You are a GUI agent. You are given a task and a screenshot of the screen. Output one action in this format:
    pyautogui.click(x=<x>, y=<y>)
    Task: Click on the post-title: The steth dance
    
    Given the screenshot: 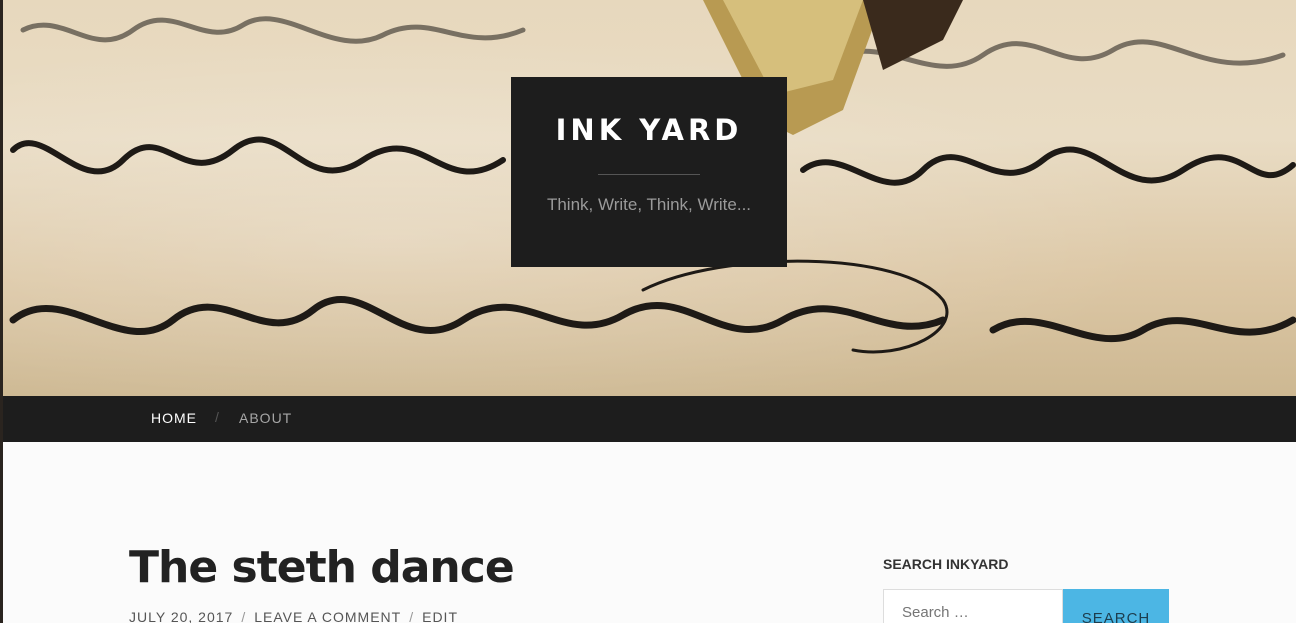 What is the action you would take?
    pyautogui.click(x=322, y=567)
    